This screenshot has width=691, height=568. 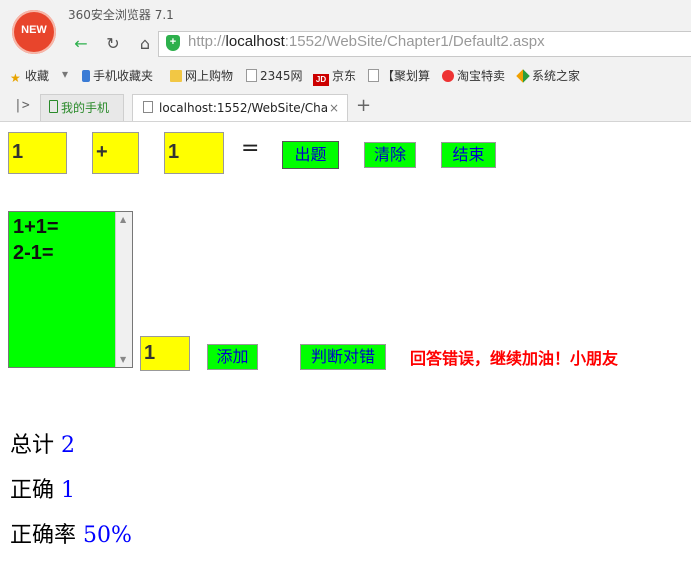 I want to click on clear-button: 清除, so click(x=390, y=155).